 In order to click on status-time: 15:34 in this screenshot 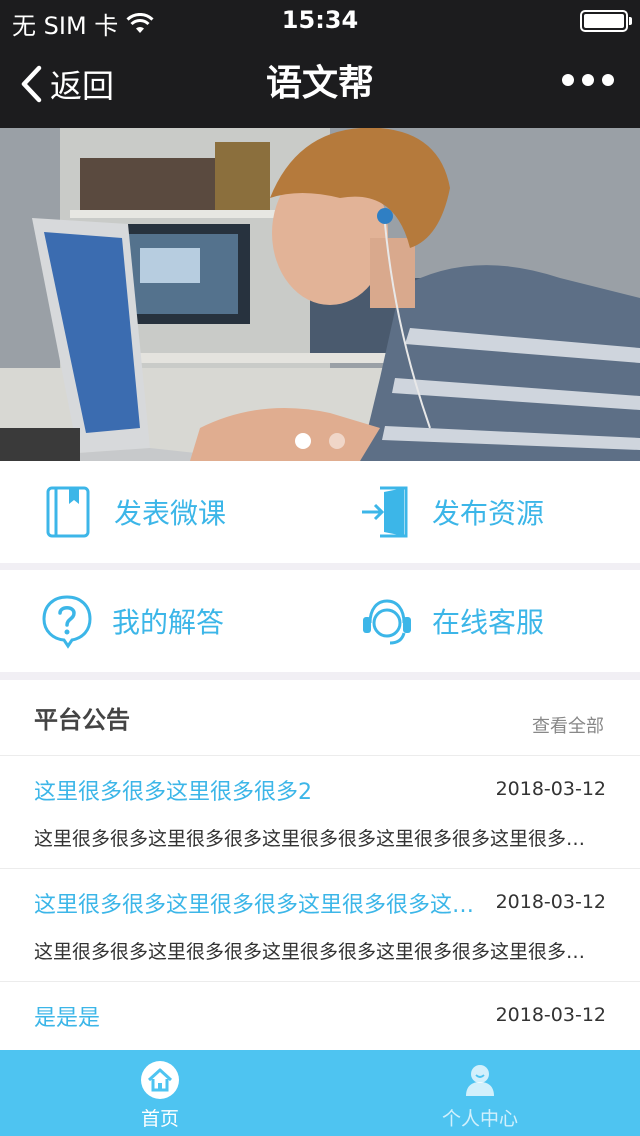, I will do `click(320, 20)`.